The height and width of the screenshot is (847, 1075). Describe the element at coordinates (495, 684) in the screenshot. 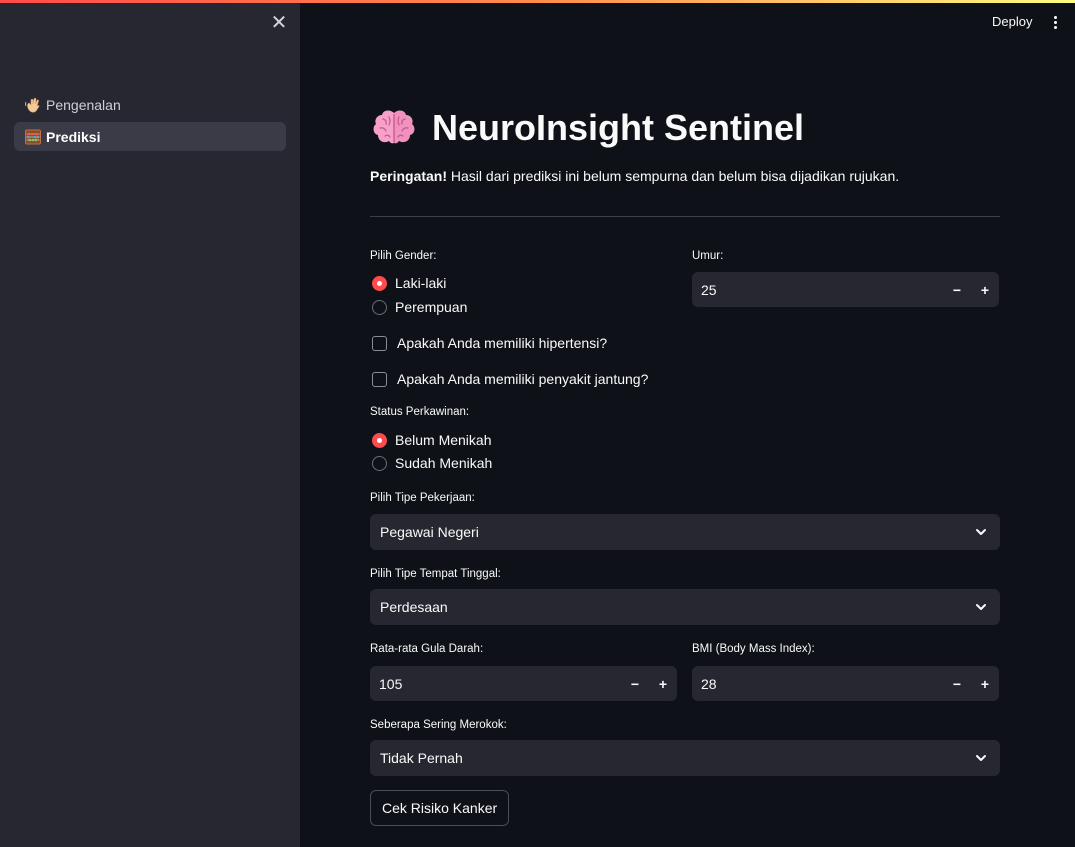

I see `glucose-input: 105` at that location.